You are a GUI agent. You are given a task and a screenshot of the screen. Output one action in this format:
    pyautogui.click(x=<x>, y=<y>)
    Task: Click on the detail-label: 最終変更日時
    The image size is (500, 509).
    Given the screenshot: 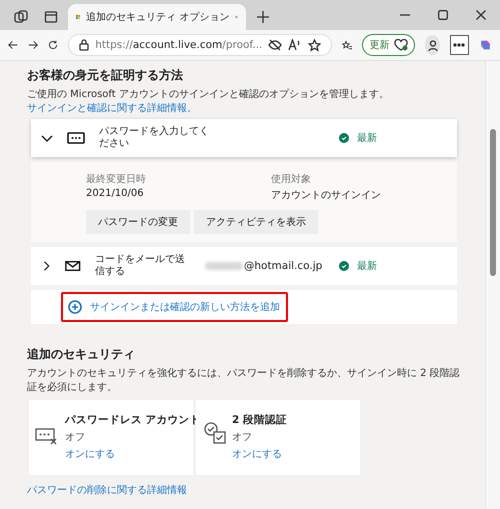 What is the action you would take?
    pyautogui.click(x=116, y=179)
    